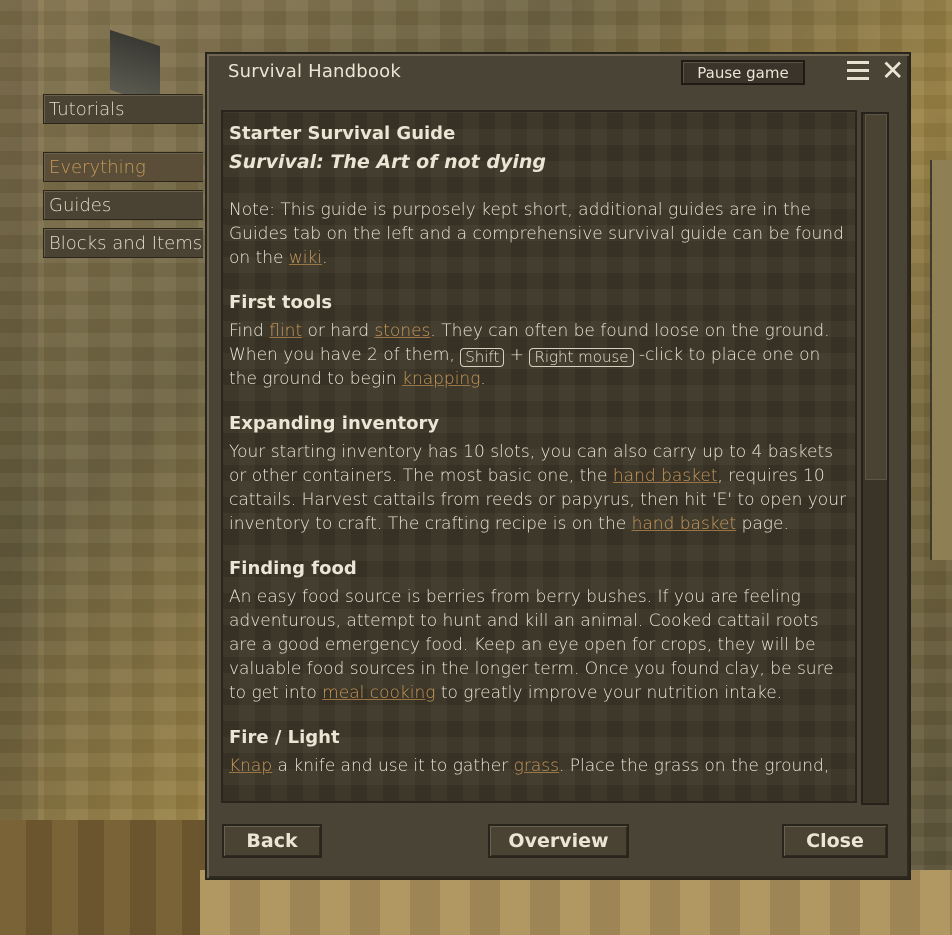  I want to click on shift-key-badge: Shift, so click(482, 357).